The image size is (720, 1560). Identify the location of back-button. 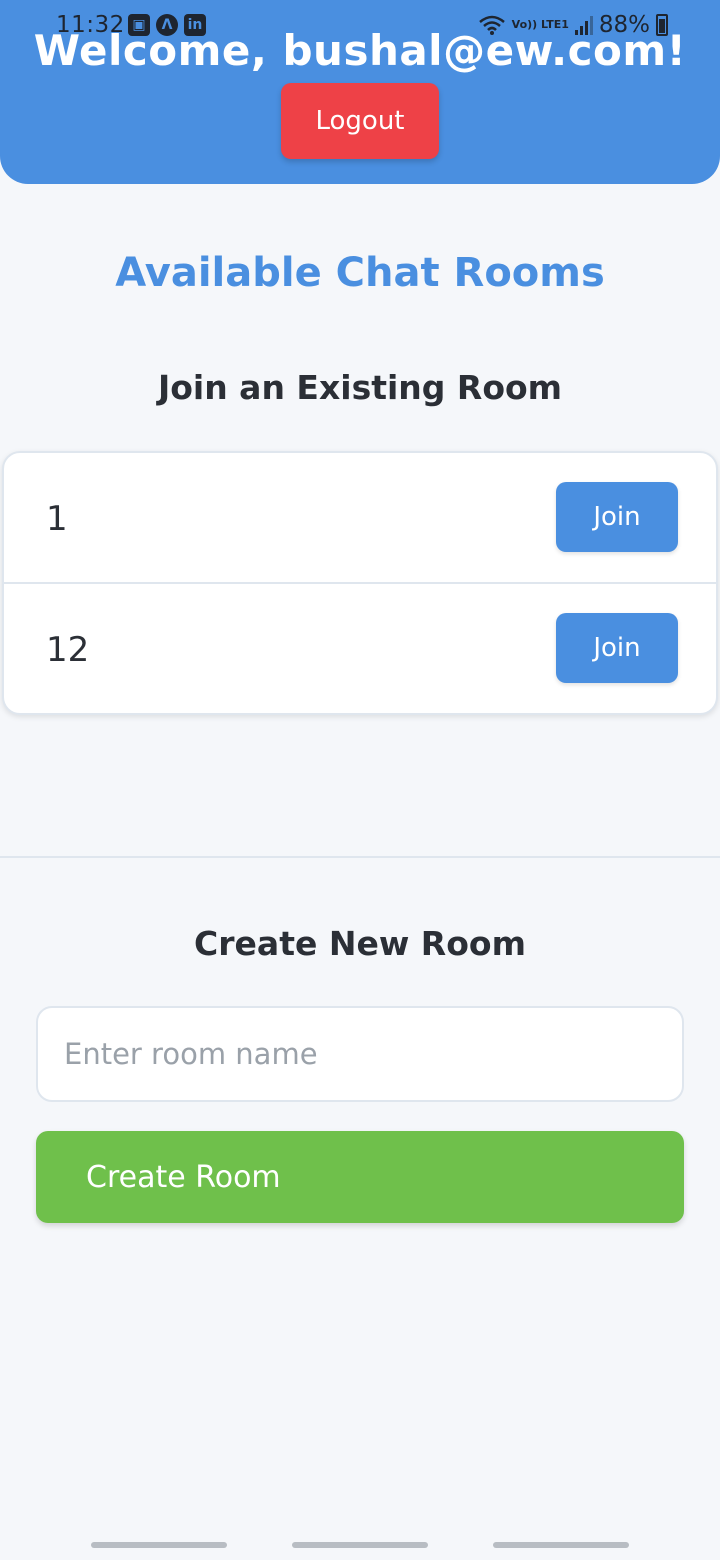
(561, 1545).